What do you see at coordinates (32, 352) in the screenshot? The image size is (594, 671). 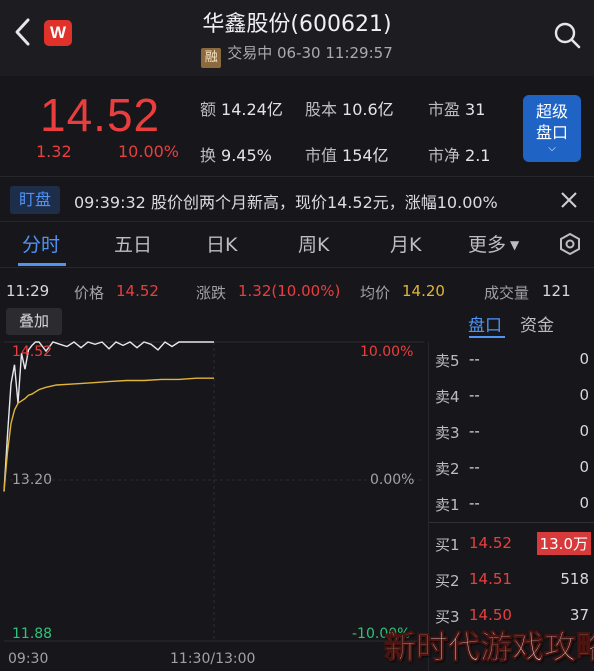 I see `y-tick-top-left: 14.52` at bounding box center [32, 352].